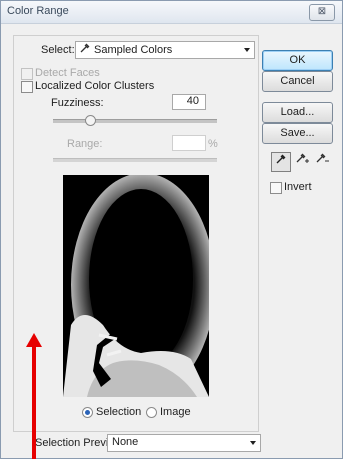 This screenshot has height=459, width=343. I want to click on selection-preview-value: None, so click(125, 442).